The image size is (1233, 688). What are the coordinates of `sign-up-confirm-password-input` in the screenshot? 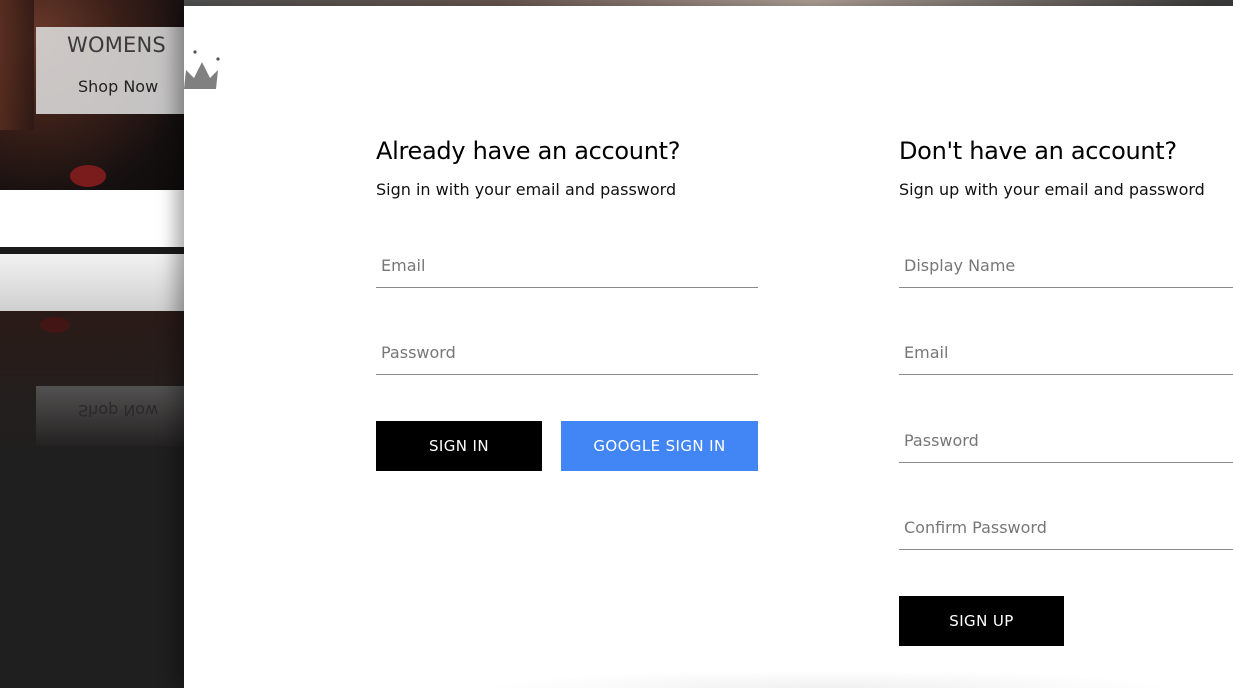 It's located at (1066, 527).